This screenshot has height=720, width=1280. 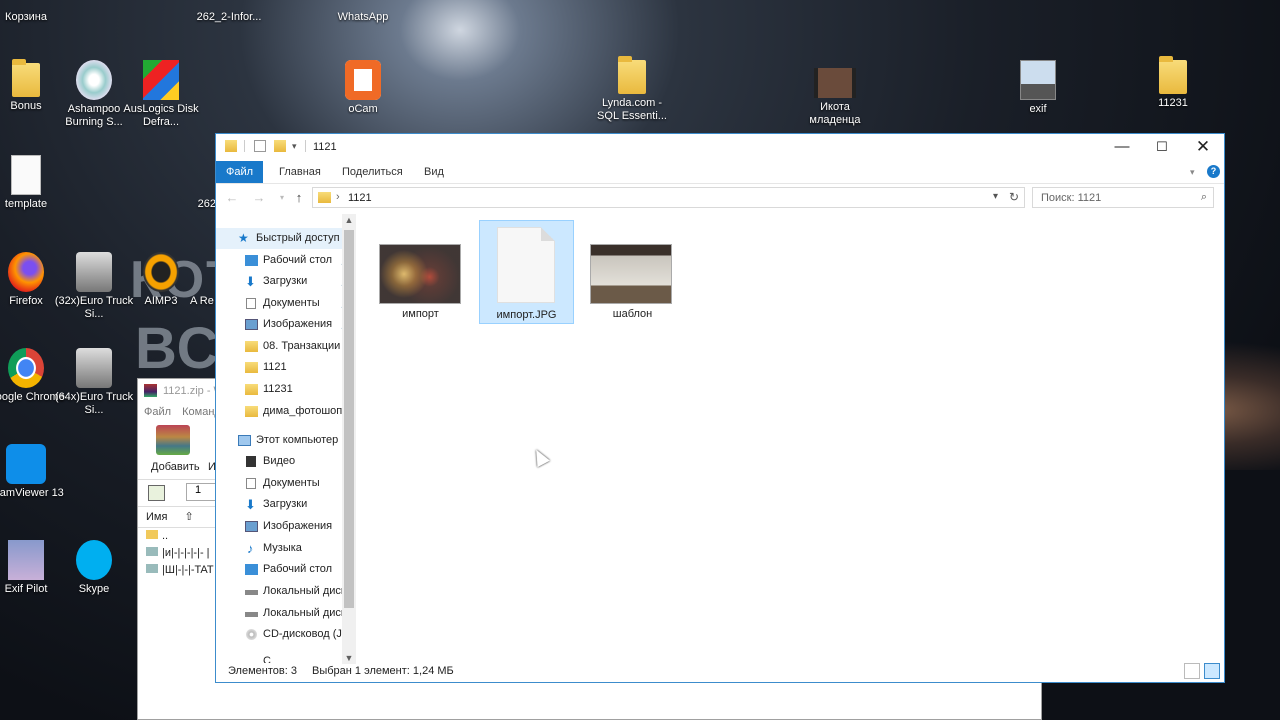 What do you see at coordinates (282, 198) in the screenshot?
I see `recent-chevron-icon: ▾` at bounding box center [282, 198].